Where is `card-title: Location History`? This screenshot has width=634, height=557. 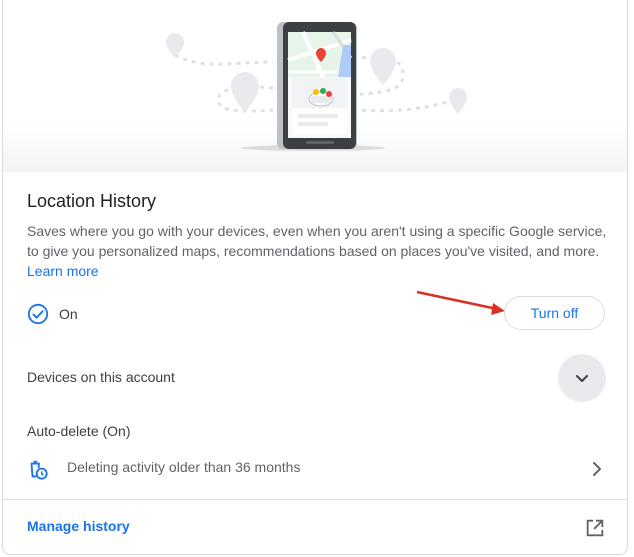
card-title: Location History is located at coordinates (92, 201).